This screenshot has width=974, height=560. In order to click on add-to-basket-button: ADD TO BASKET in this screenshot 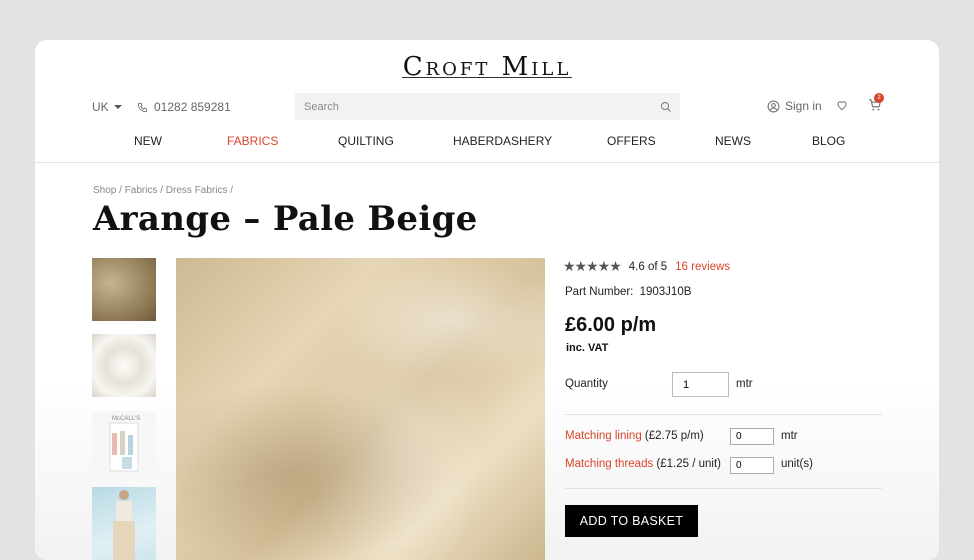, I will do `click(631, 521)`.